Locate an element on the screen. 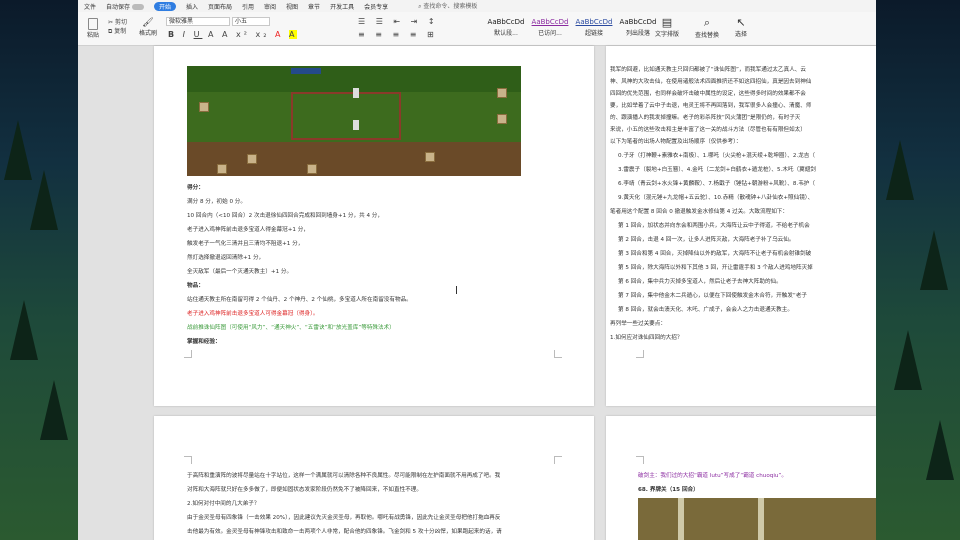 The width and height of the screenshot is (960, 540). text-layout-icon: ▤ is located at coordinates (667, 22).